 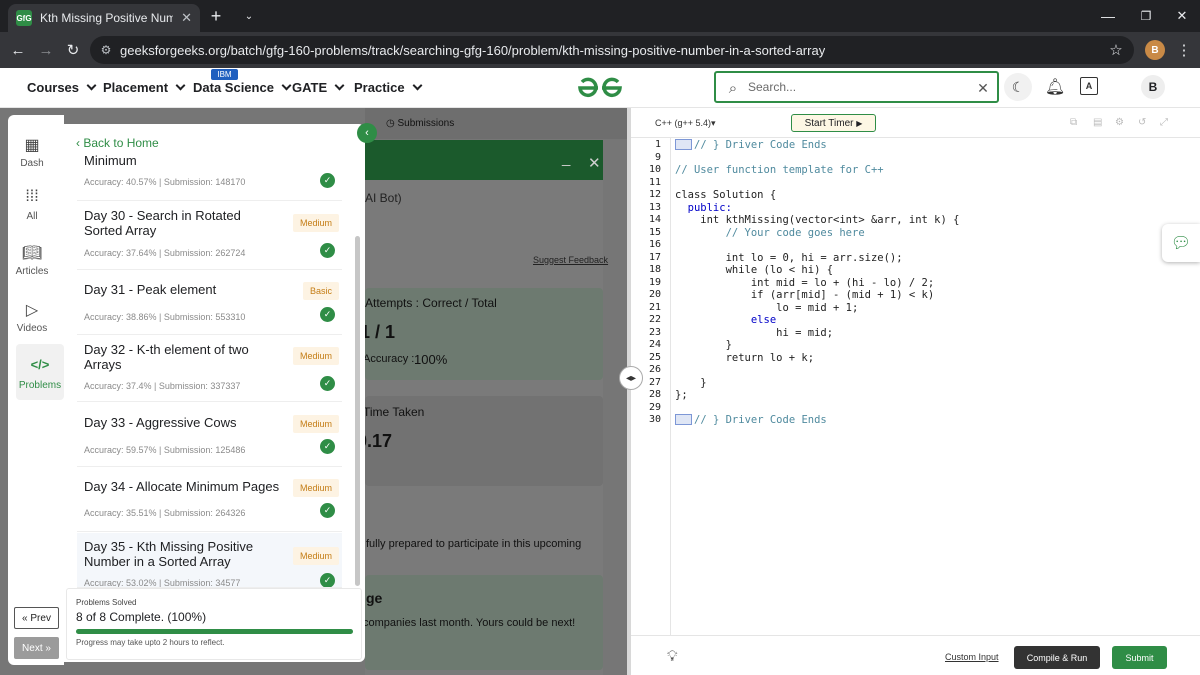 I want to click on nav-data-science: Data Science, so click(x=242, y=87).